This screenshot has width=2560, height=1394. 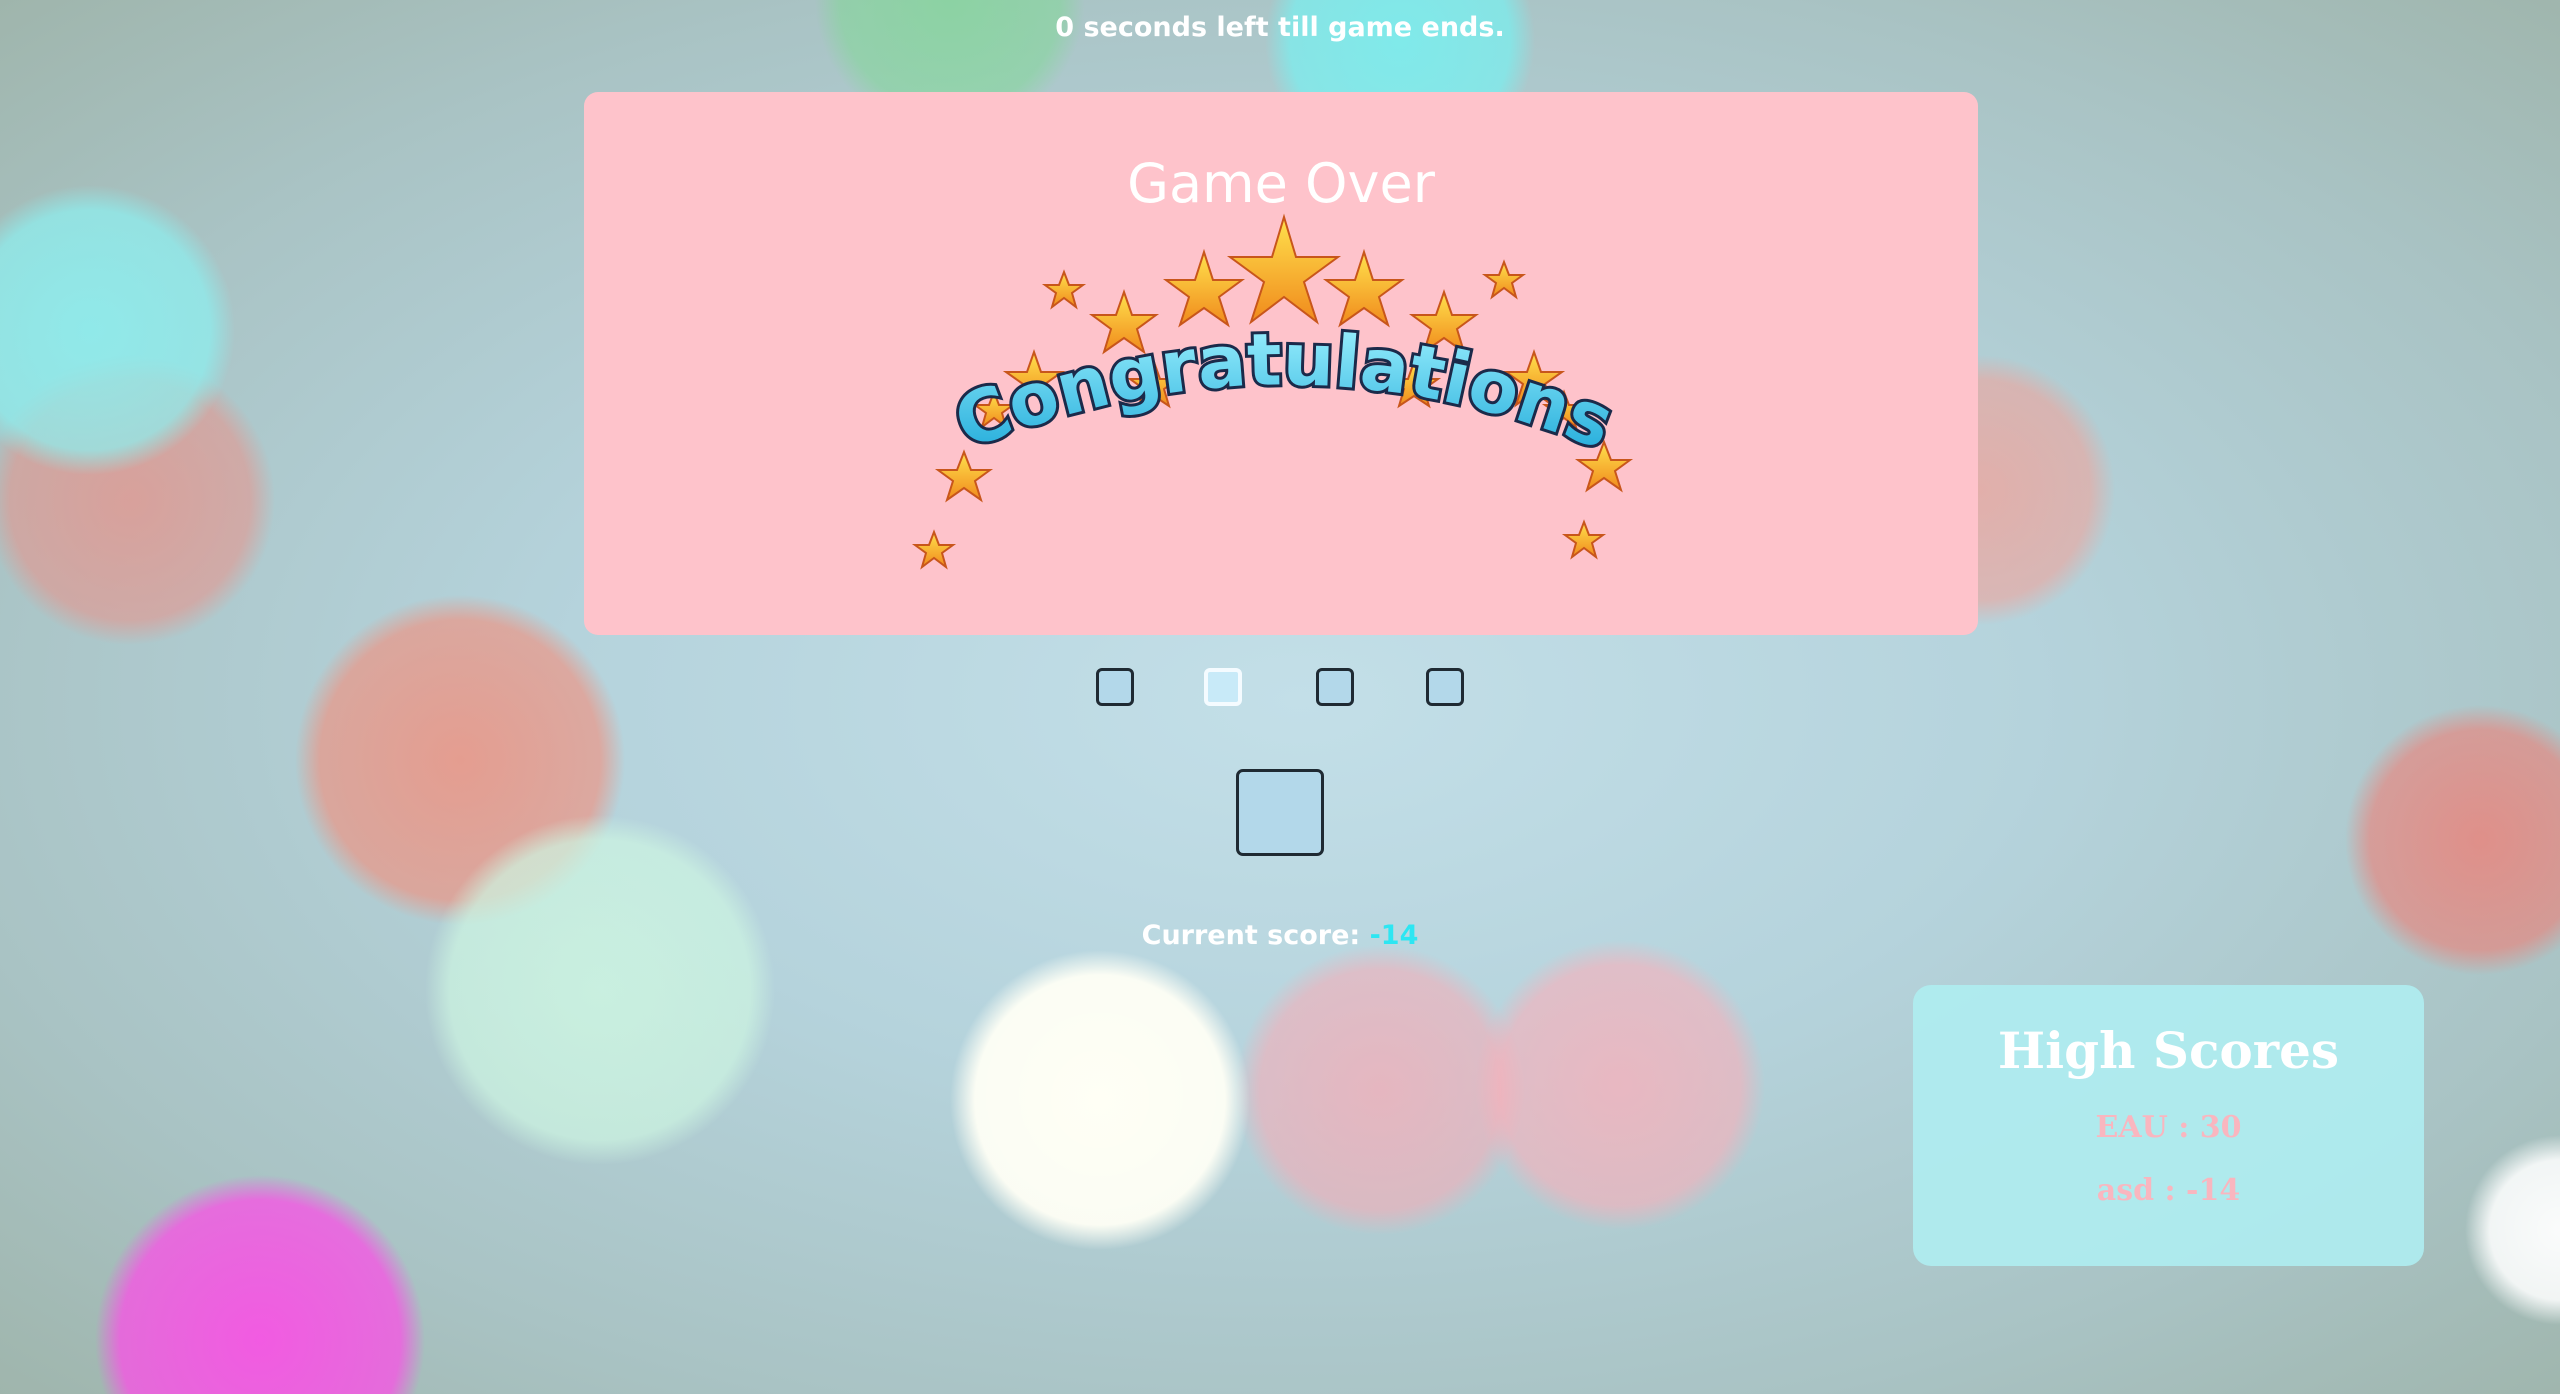 I want to click on current-score-value: -14, so click(x=1394, y=935).